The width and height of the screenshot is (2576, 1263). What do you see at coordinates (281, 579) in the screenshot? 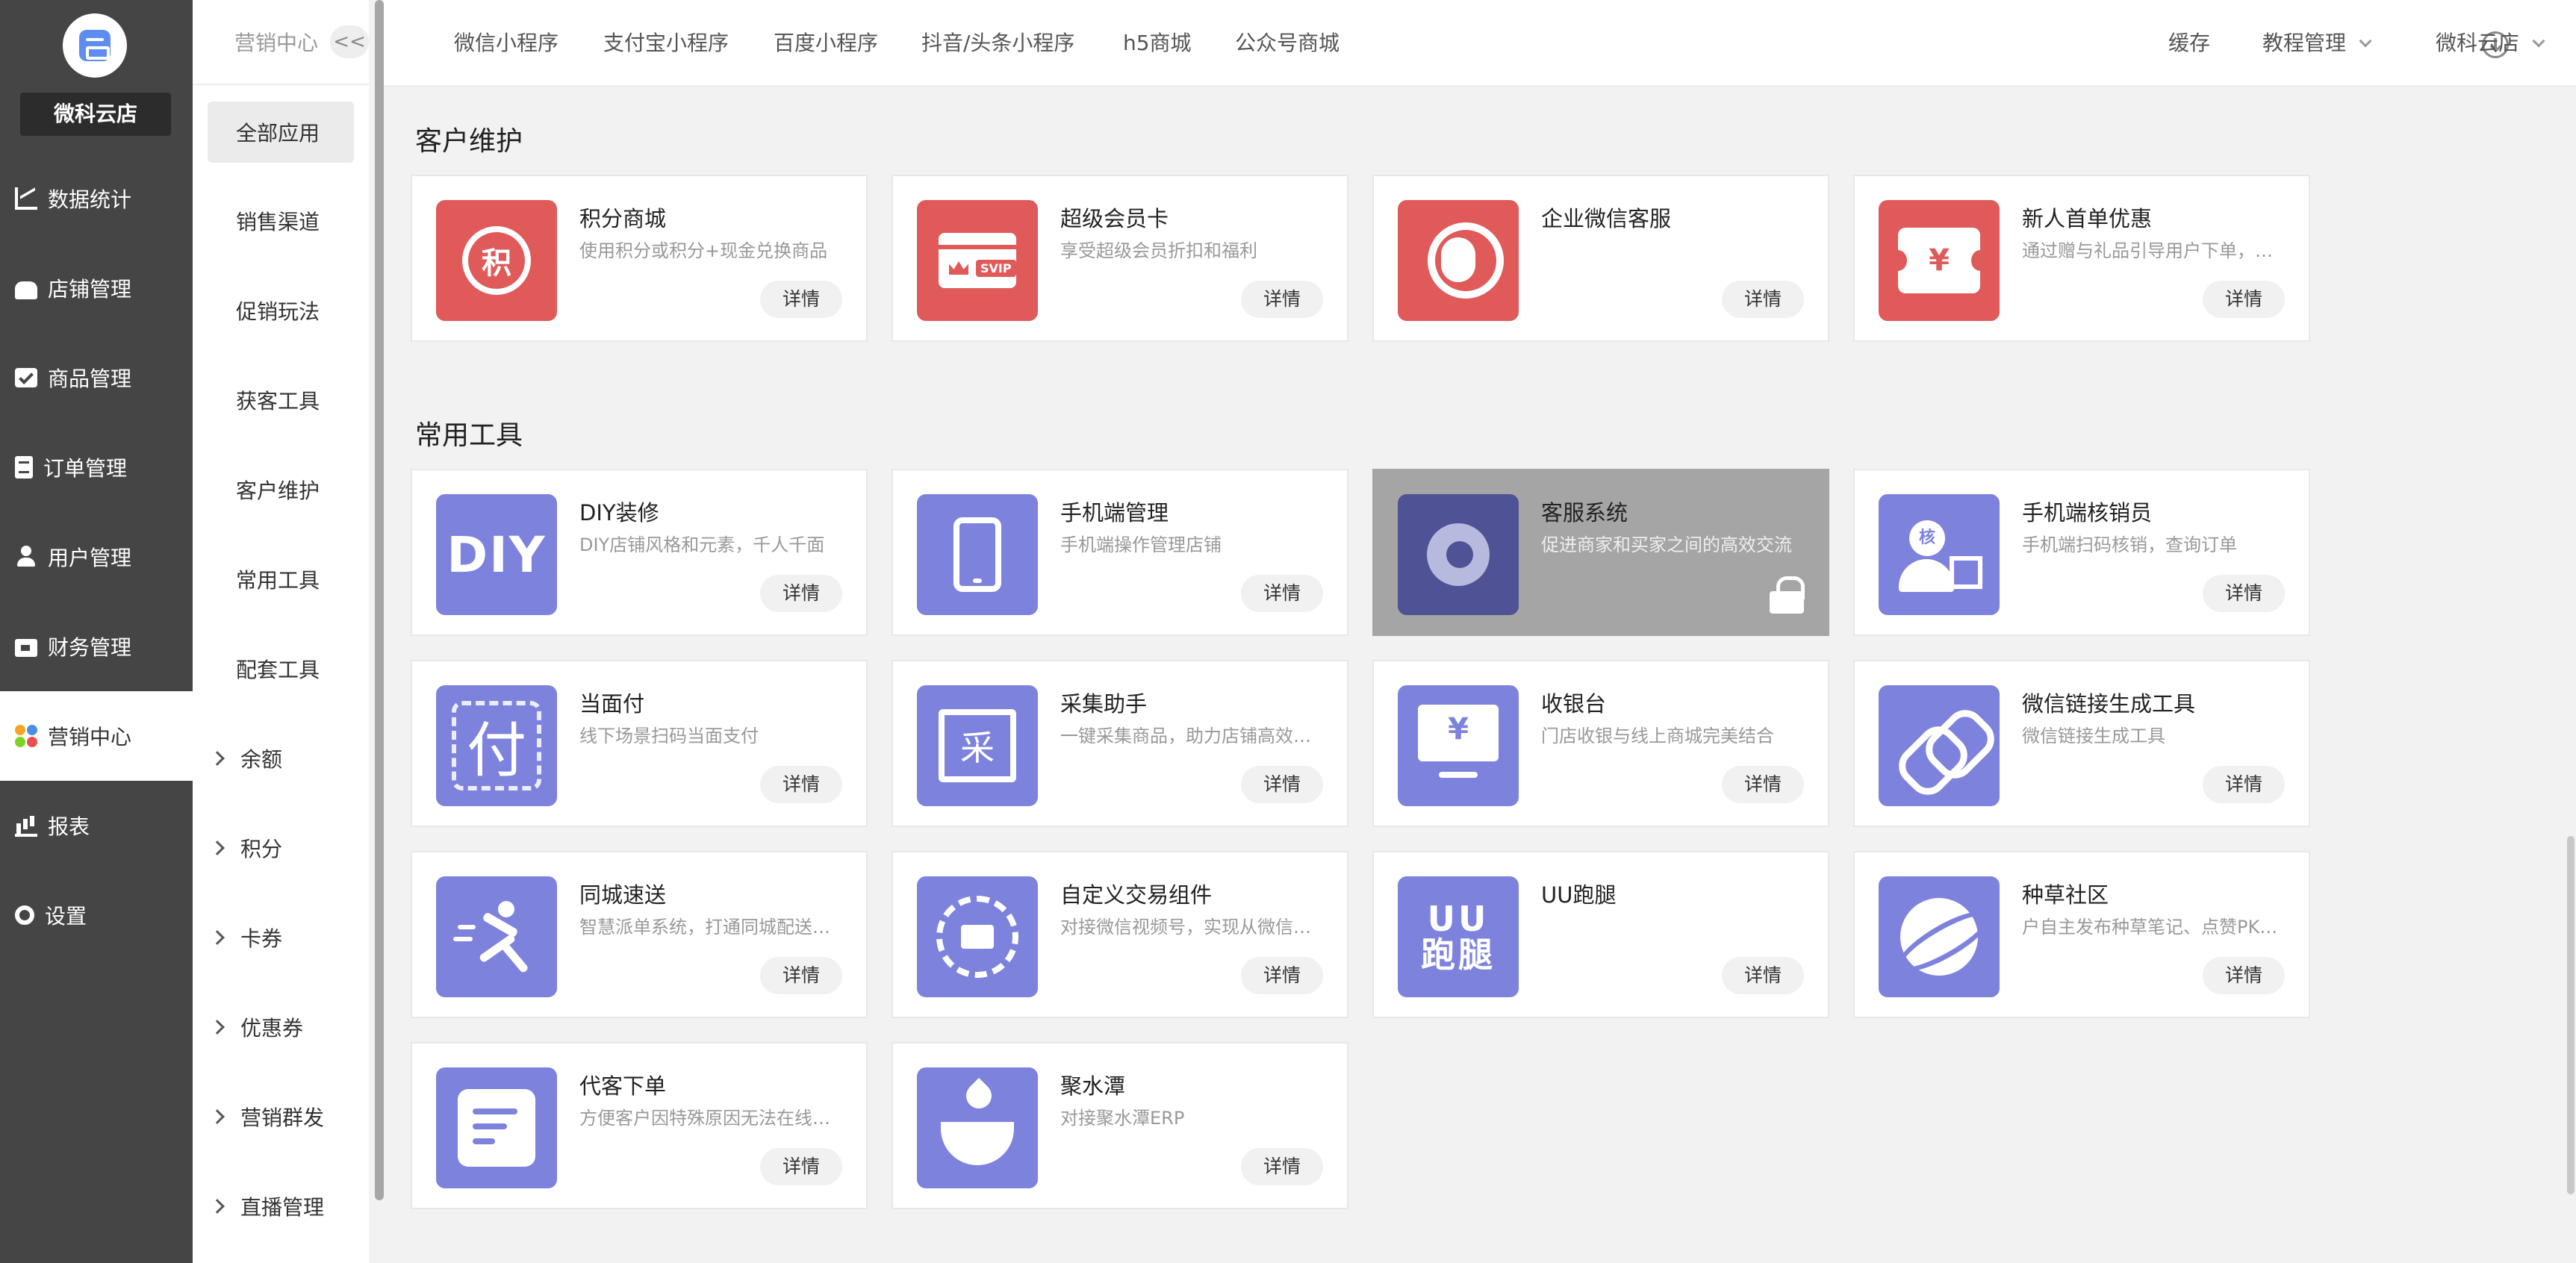
I see `submenu-item-common-tools: 常用工具` at bounding box center [281, 579].